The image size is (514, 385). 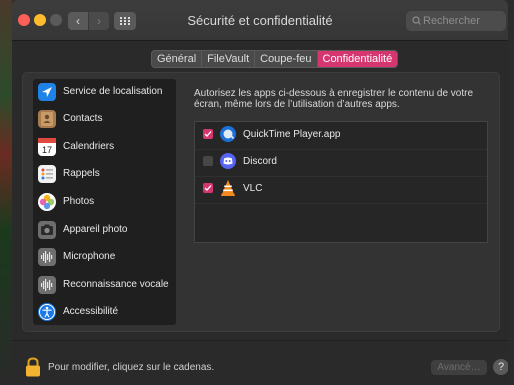 I want to click on contacts-icon, so click(x=47, y=119).